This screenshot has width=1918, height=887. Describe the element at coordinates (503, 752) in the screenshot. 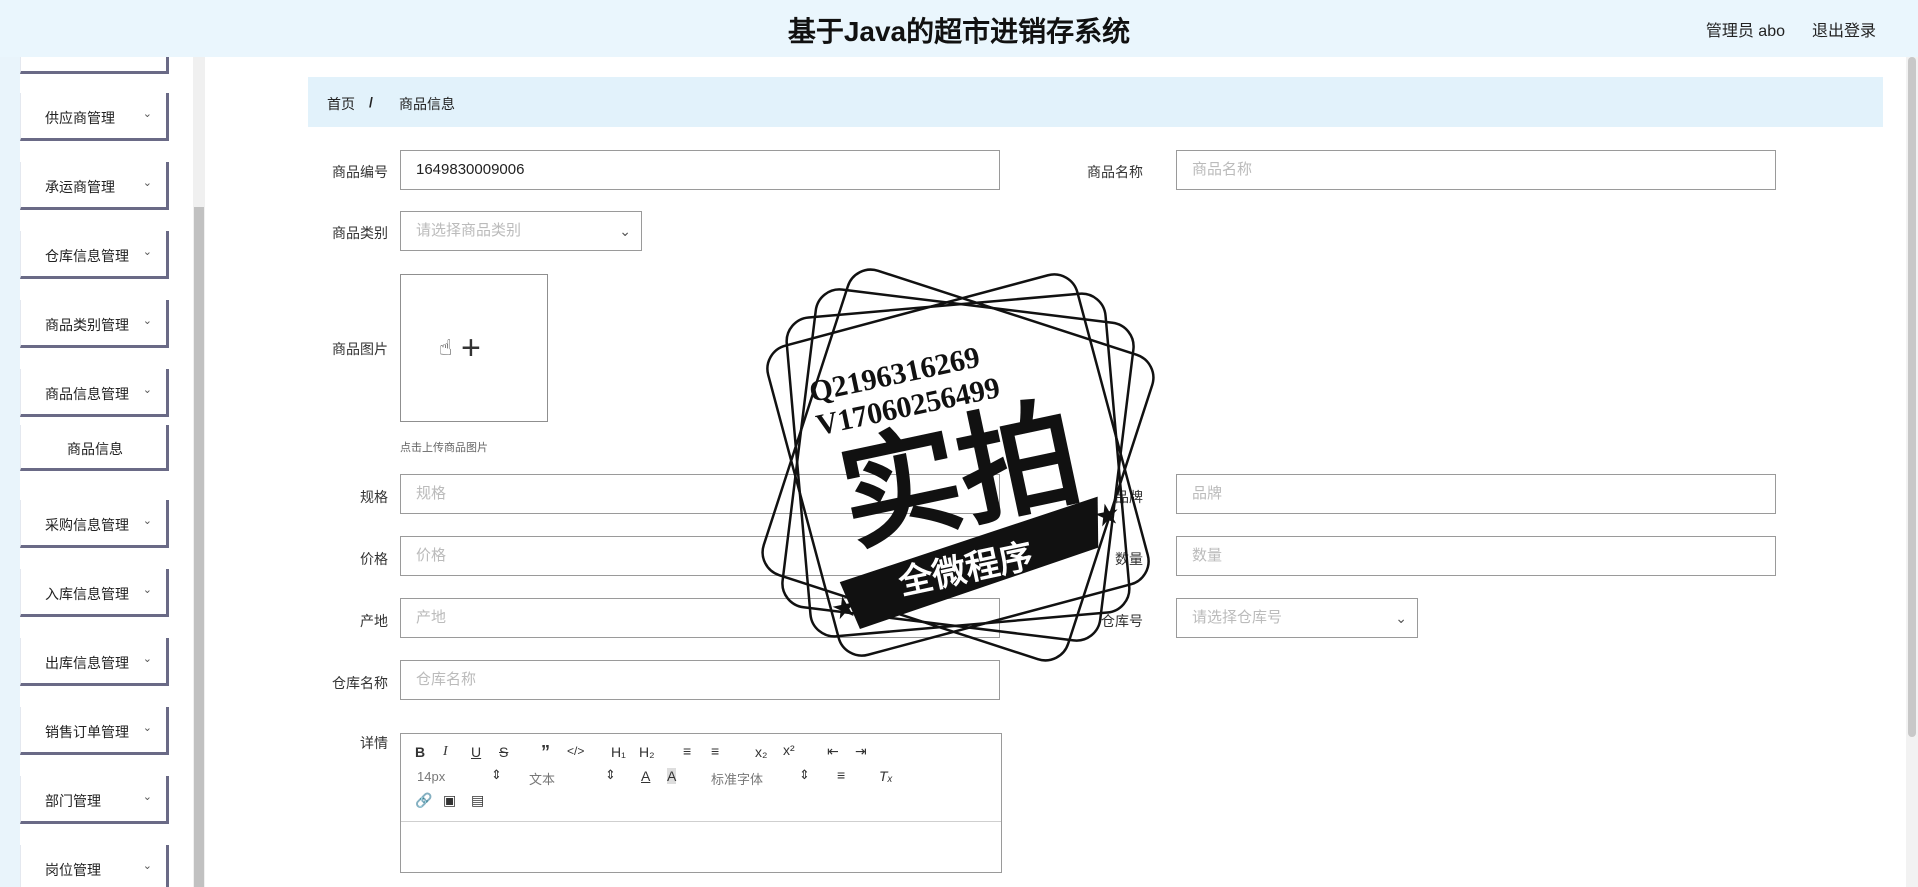

I see `strike-icon: S` at that location.